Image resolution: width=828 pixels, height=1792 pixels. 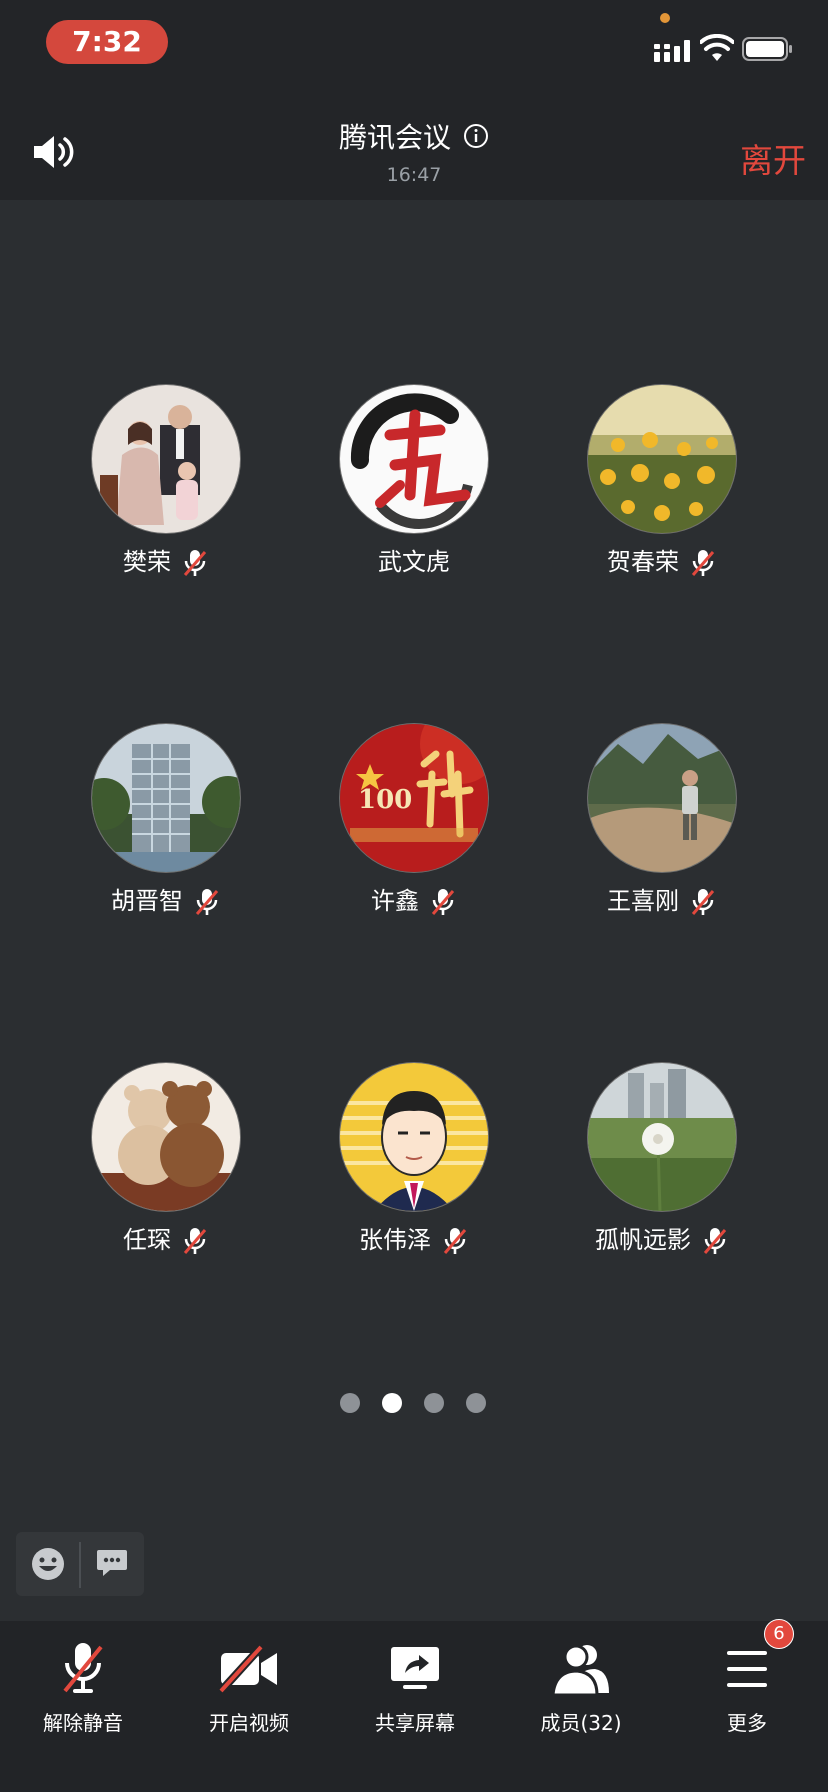 I want to click on chat-divider, so click(x=80, y=1565).